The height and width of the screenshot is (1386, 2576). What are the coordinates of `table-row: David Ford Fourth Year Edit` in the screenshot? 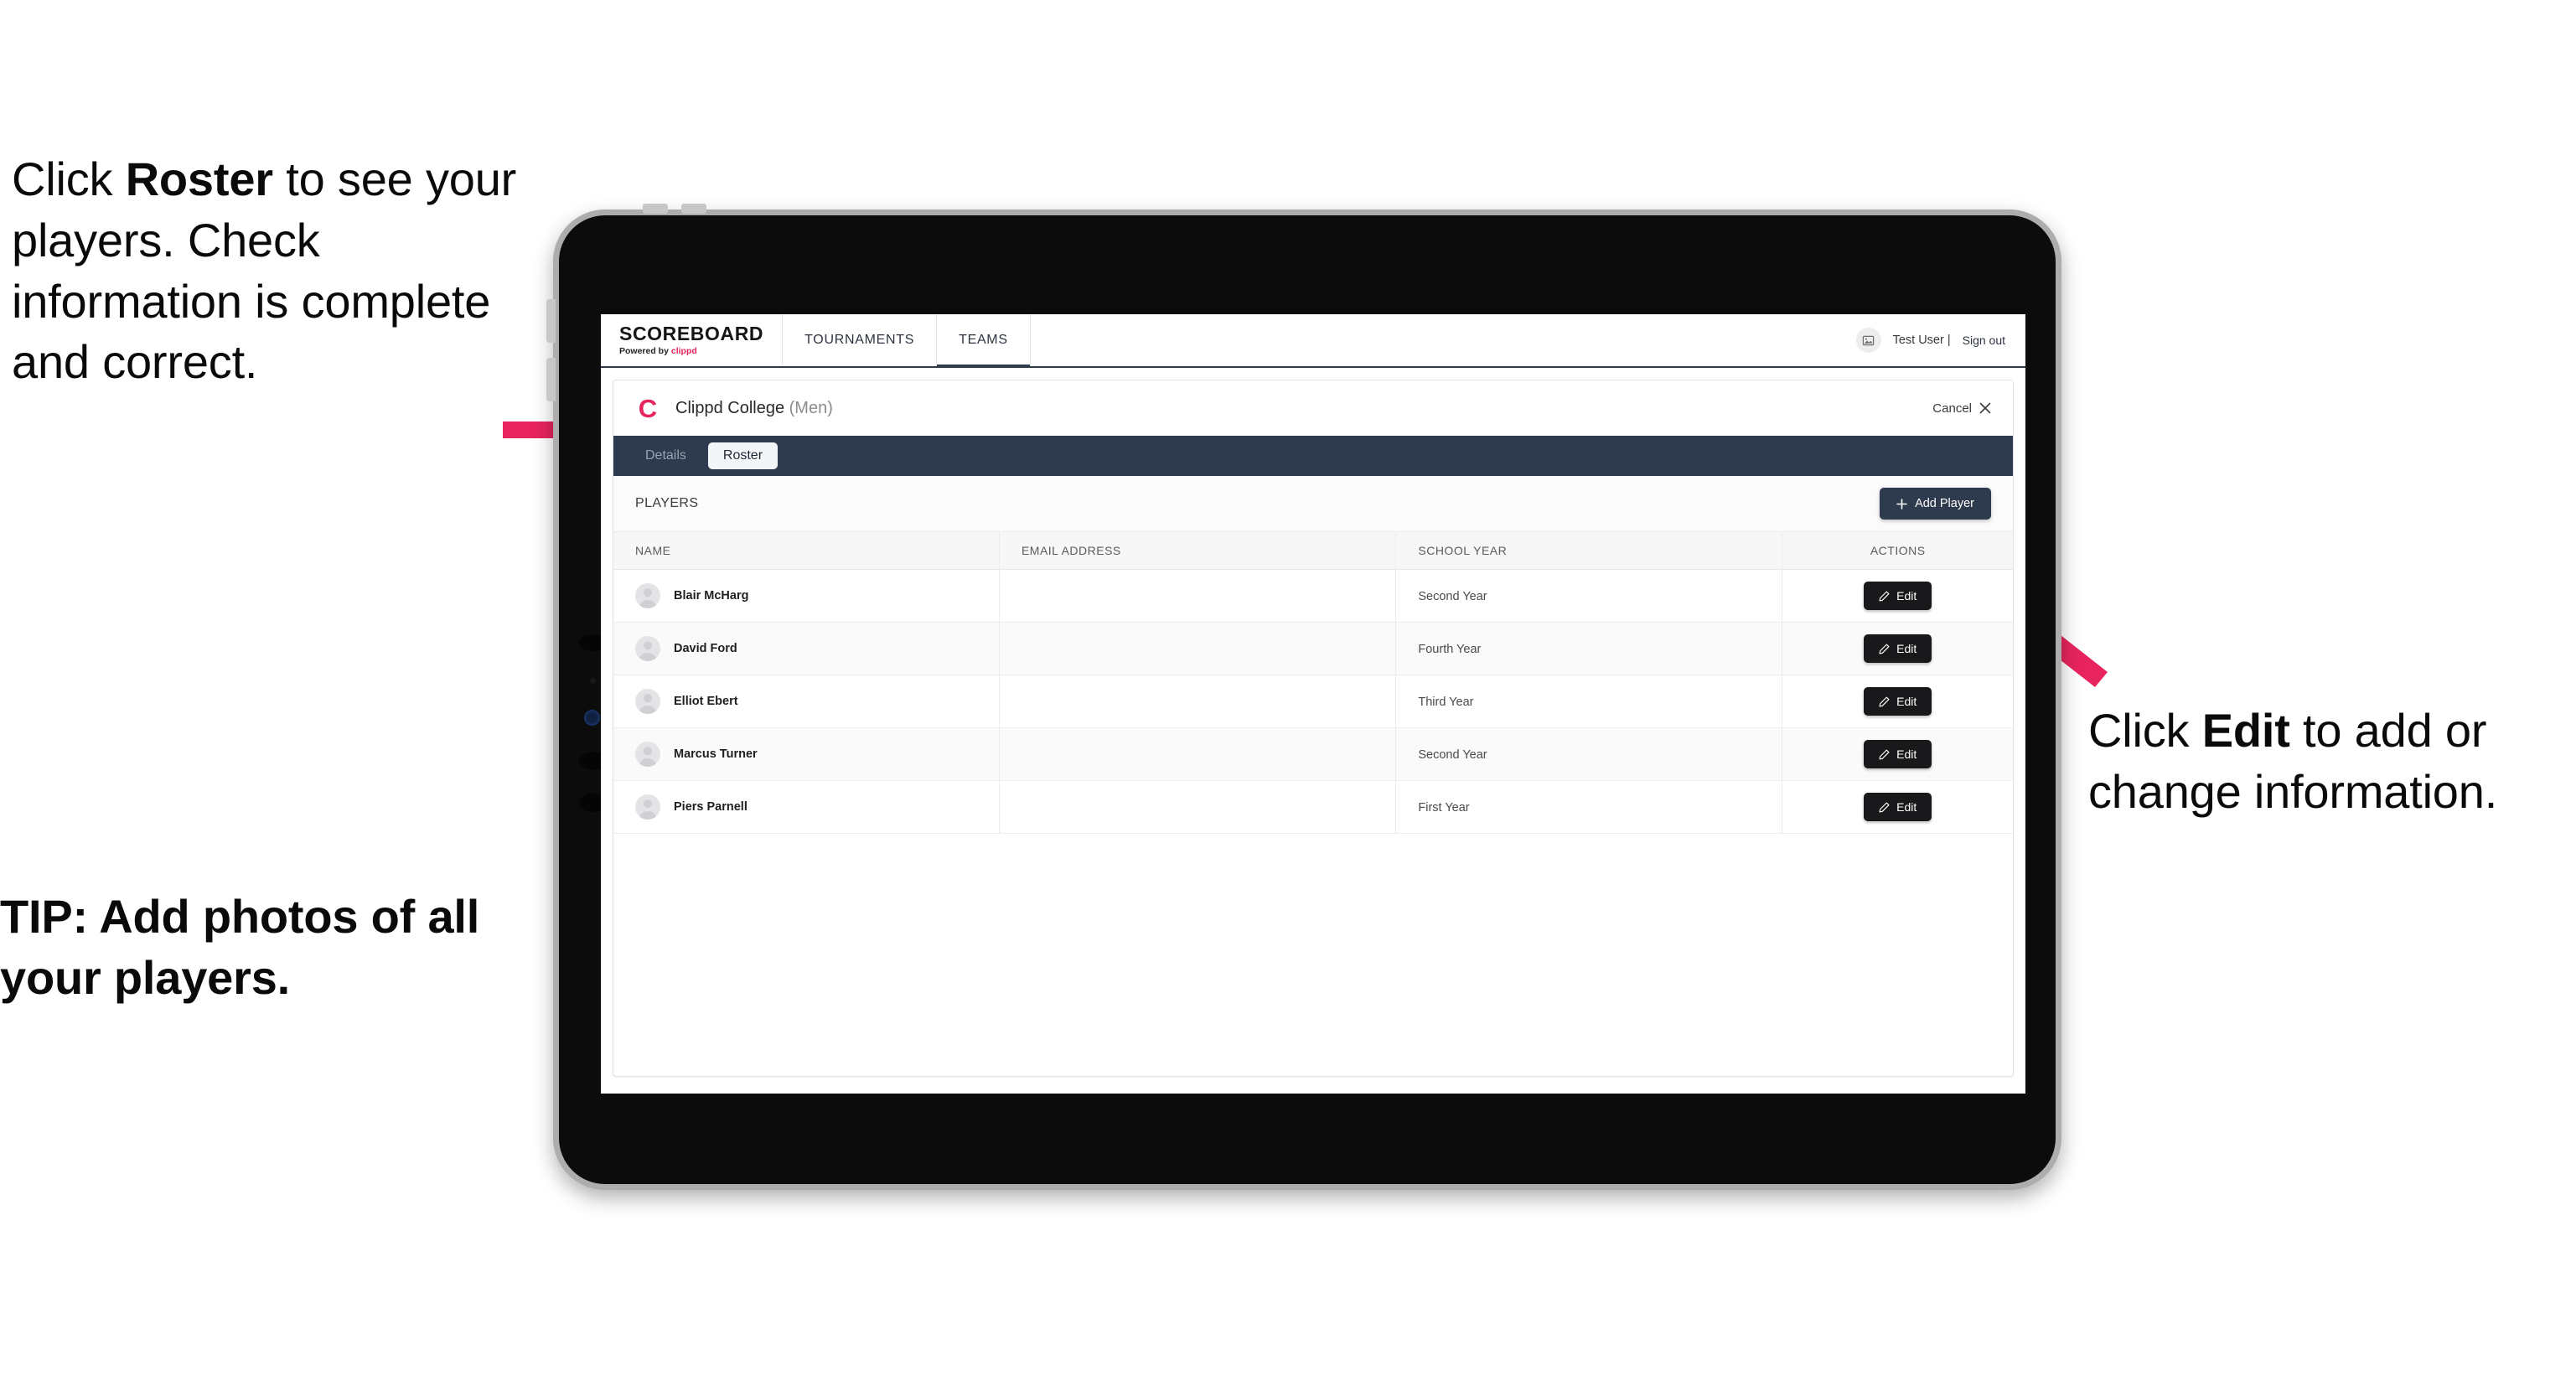 It's located at (1313, 648).